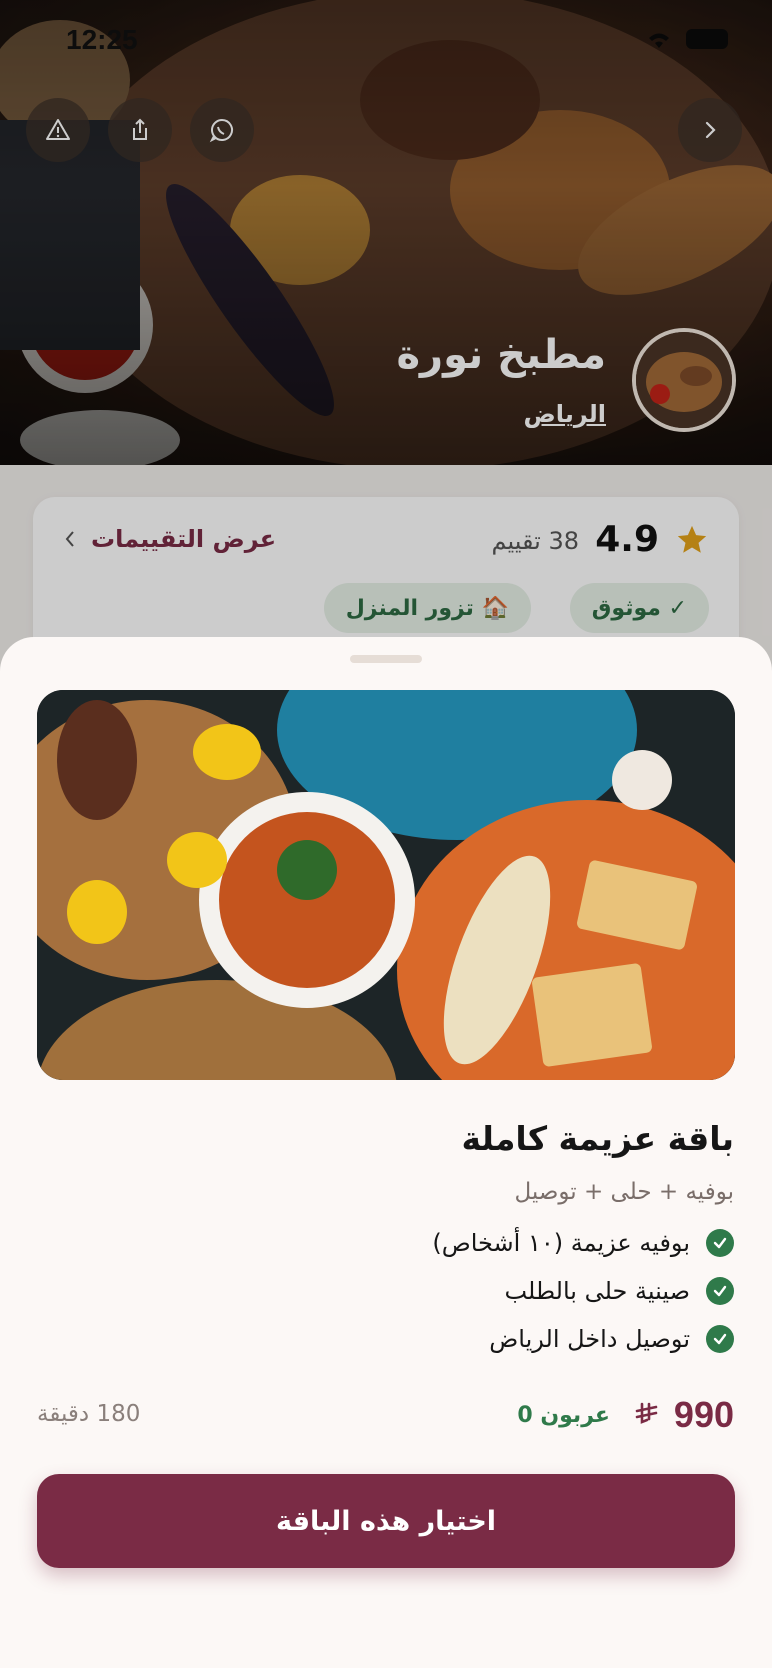 The height and width of the screenshot is (1668, 772). Describe the element at coordinates (89, 1414) in the screenshot. I see `duration-text: 180 دقيقة` at that location.